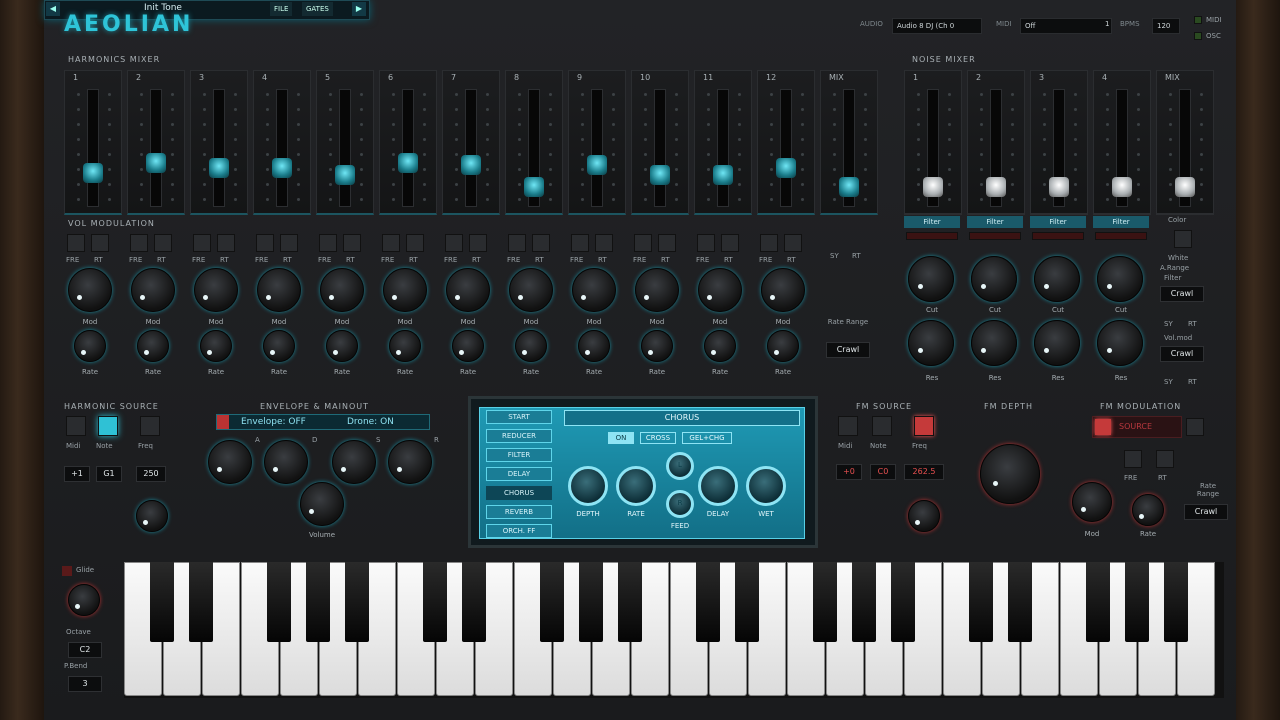 The width and height of the screenshot is (1280, 720). Describe the element at coordinates (1165, 459) in the screenshot. I see `fm-rt-button` at that location.